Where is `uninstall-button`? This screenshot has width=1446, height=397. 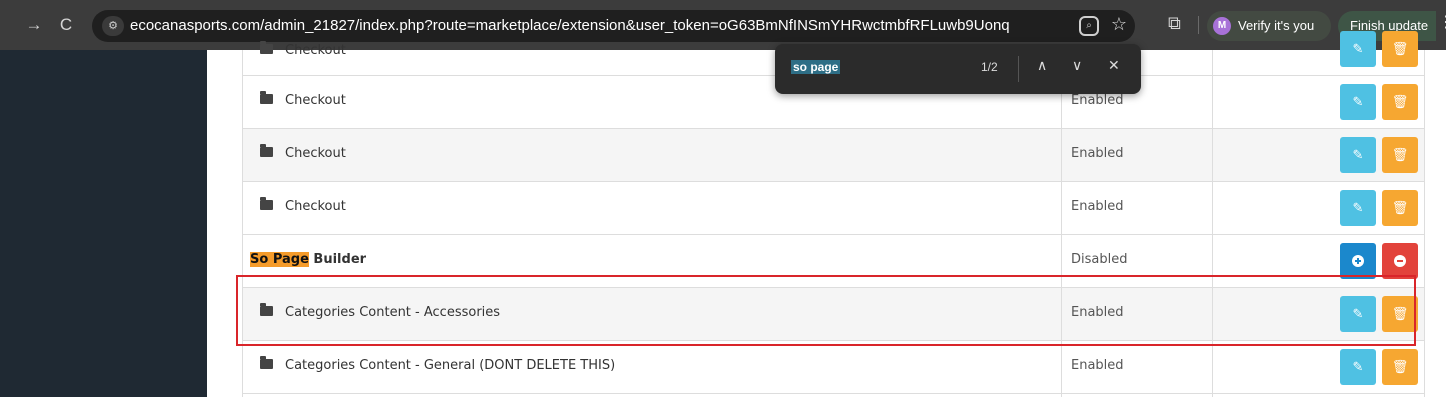
uninstall-button is located at coordinates (1400, 261).